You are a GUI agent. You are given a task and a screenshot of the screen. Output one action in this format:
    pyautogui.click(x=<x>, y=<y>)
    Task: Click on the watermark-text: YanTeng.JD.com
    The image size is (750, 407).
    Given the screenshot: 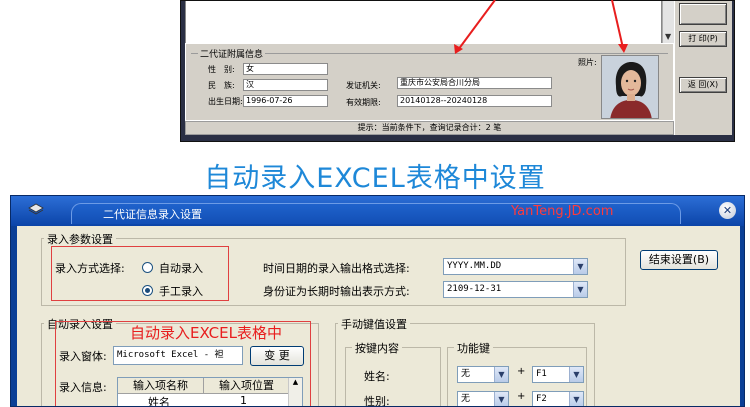 What is the action you would take?
    pyautogui.click(x=562, y=211)
    